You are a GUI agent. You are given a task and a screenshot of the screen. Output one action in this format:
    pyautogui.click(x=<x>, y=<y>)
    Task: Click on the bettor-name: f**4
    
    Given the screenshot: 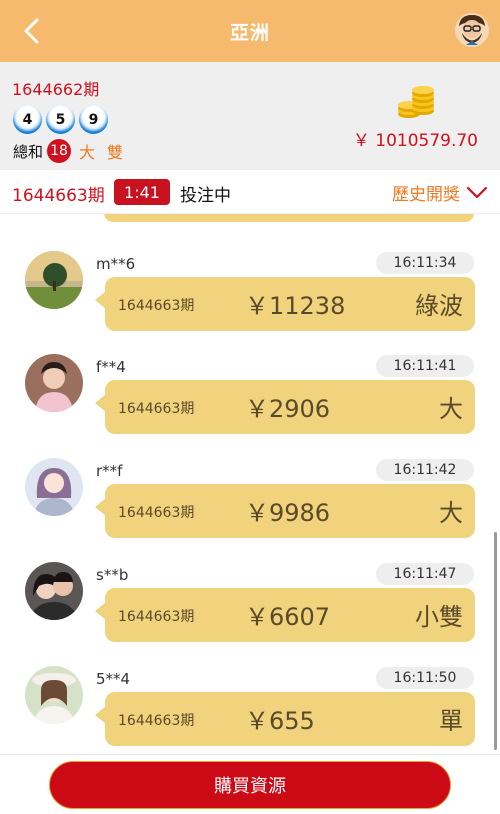 What is the action you would take?
    pyautogui.click(x=111, y=367)
    